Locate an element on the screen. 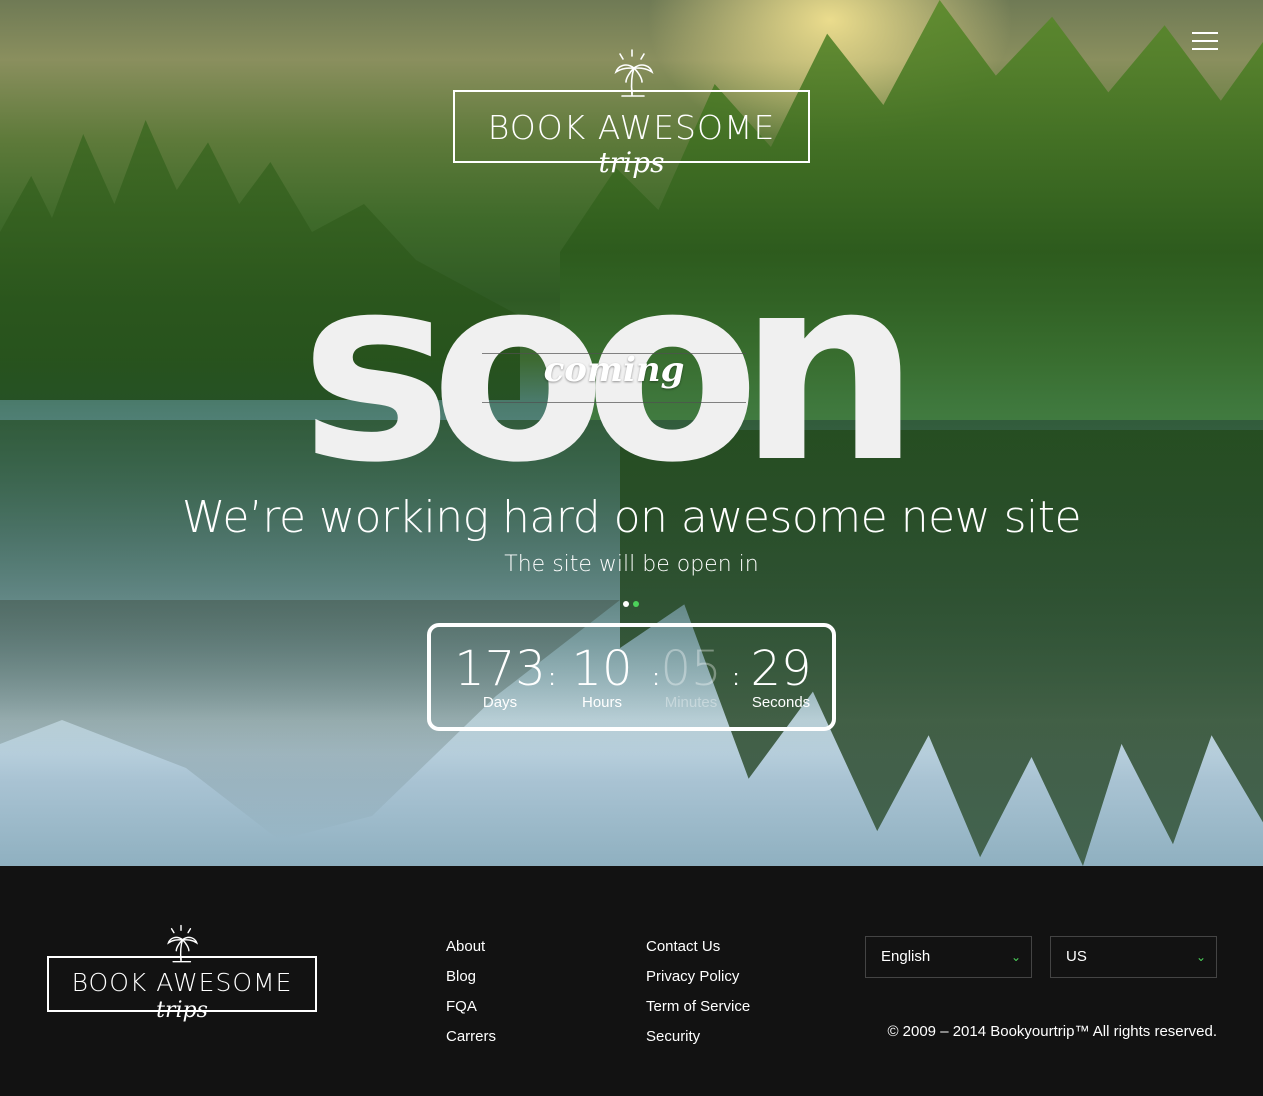 This screenshot has height=1096, width=1263. footer-links-col1: About Blog FQA Carrers is located at coordinates (471, 992).